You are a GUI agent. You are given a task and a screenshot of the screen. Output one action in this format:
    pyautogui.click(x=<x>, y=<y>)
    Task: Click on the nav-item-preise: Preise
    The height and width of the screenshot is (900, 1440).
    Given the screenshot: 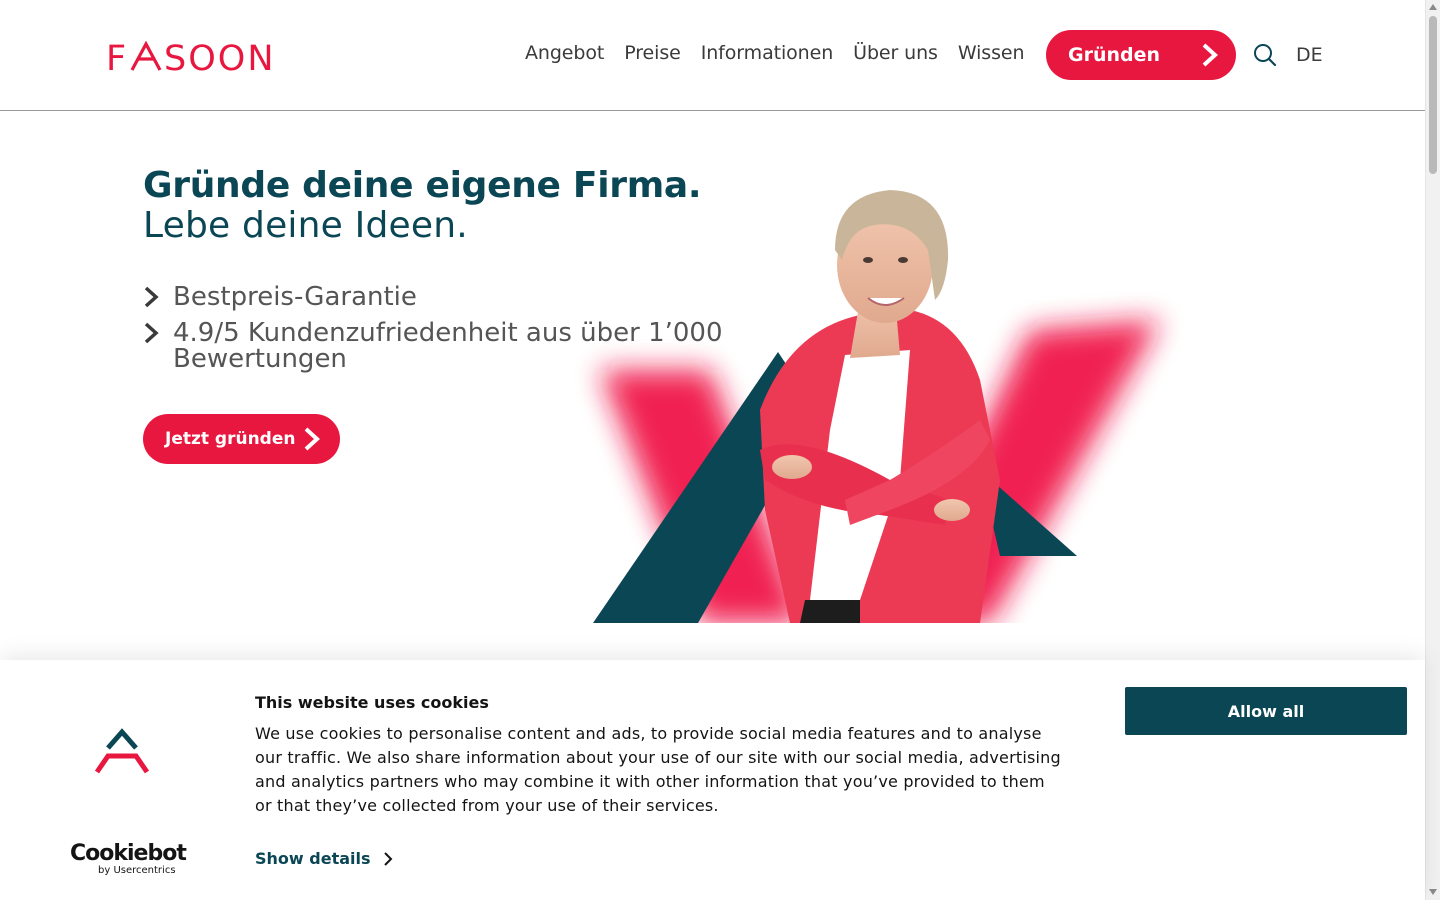 What is the action you would take?
    pyautogui.click(x=652, y=53)
    